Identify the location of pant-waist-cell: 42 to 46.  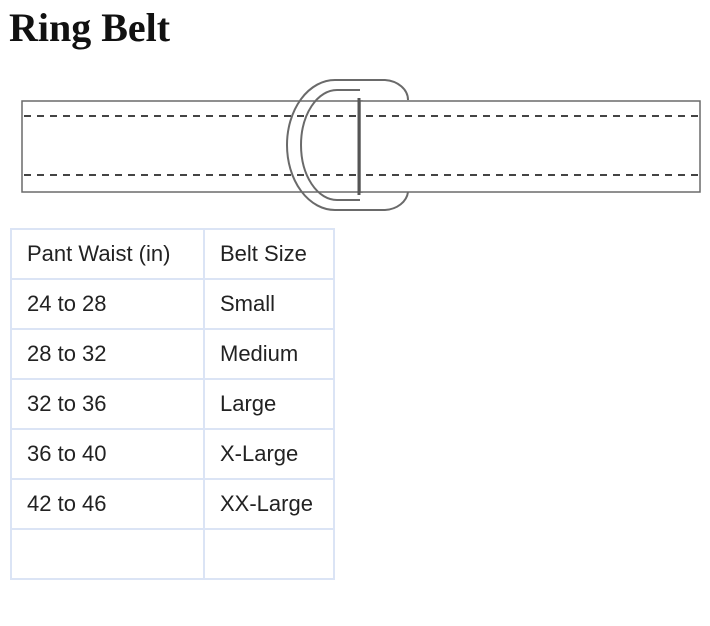
(107, 504).